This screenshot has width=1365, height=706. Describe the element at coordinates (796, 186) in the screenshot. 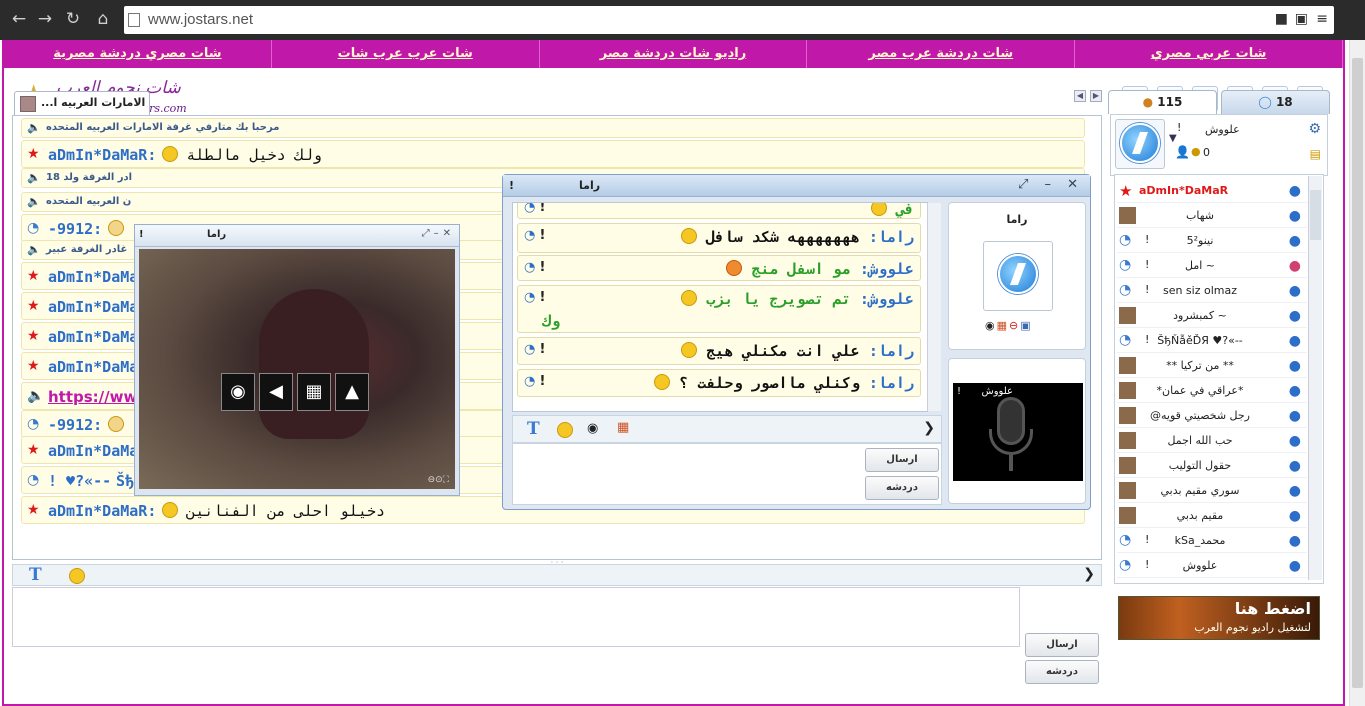

I see `pm-header: ! راما ⤢ – ✕` at that location.